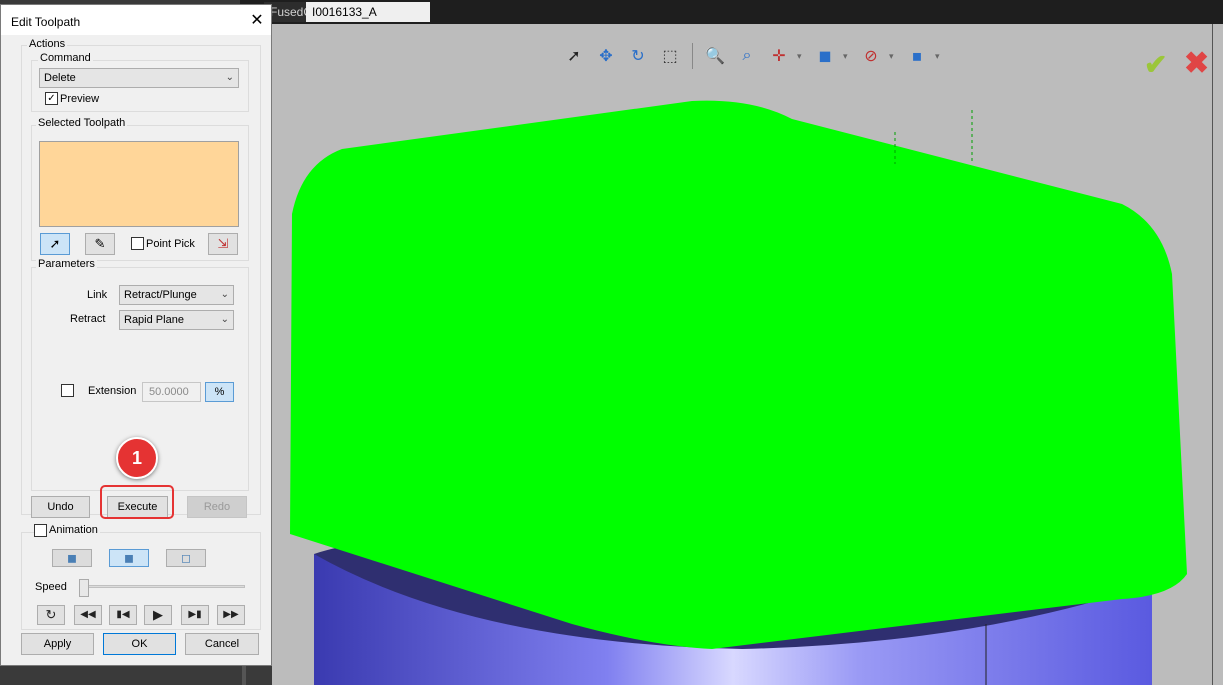 The width and height of the screenshot is (1223, 685). I want to click on solid-cube-icon: ◼, so click(72, 558).